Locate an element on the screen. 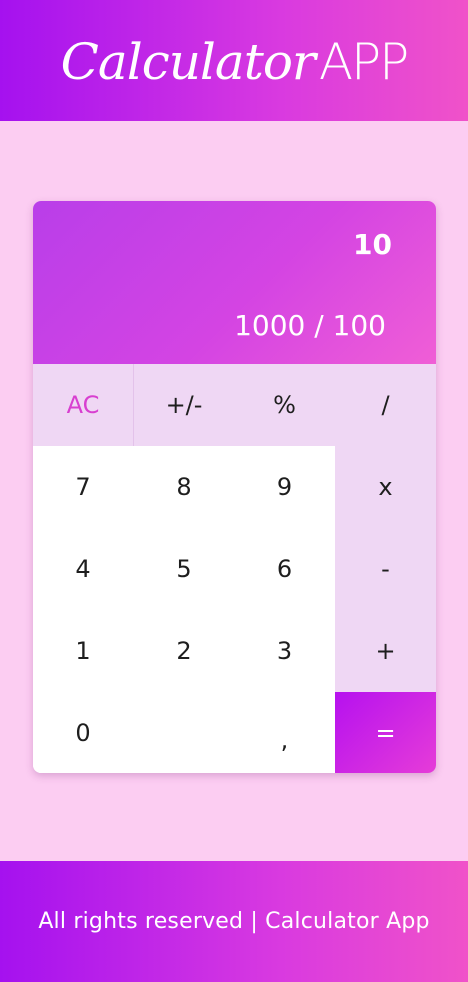 The width and height of the screenshot is (468, 982). digit-4-button: 4 is located at coordinates (83, 569).